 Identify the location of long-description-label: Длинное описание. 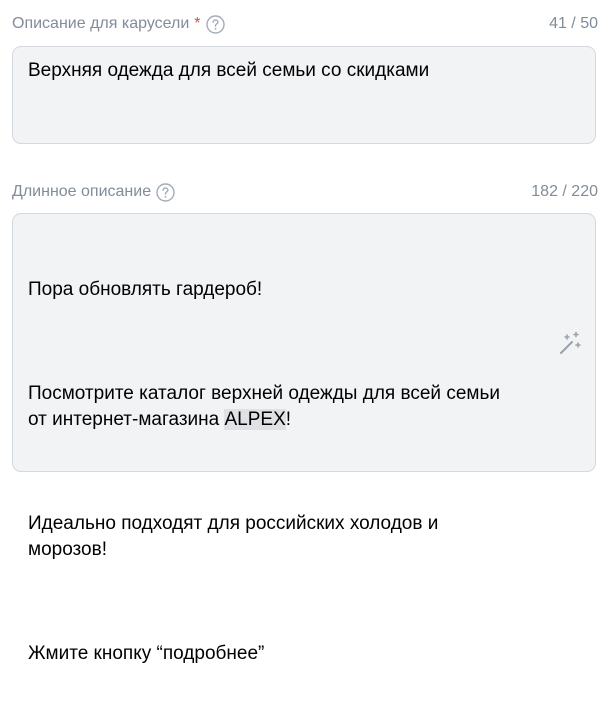
(82, 191).